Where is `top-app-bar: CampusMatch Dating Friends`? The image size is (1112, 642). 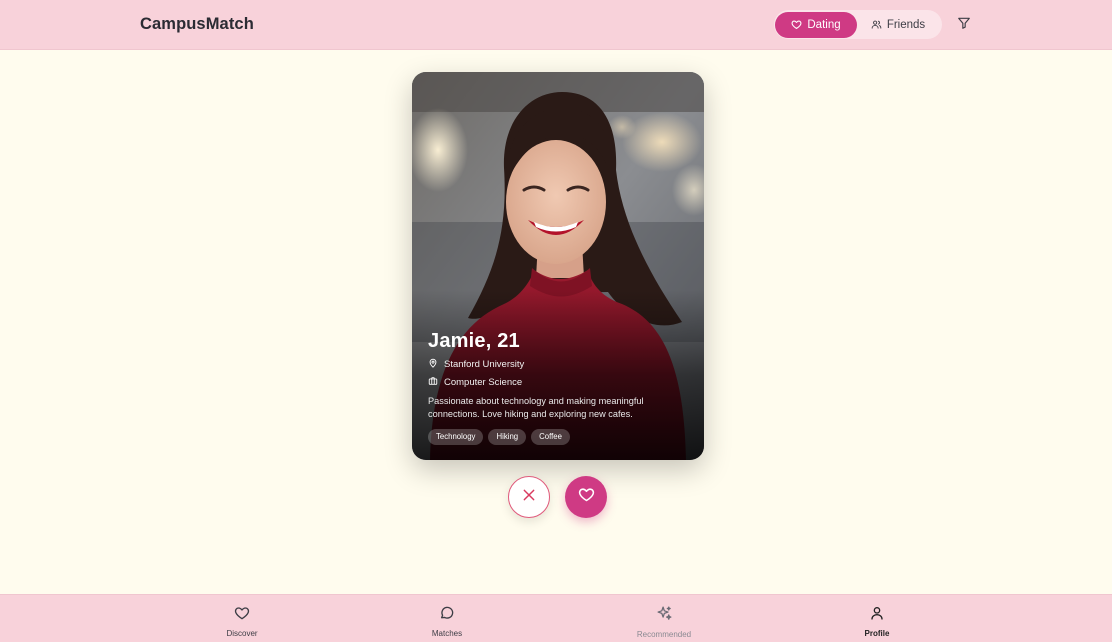
top-app-bar: CampusMatch Dating Friends is located at coordinates (556, 25).